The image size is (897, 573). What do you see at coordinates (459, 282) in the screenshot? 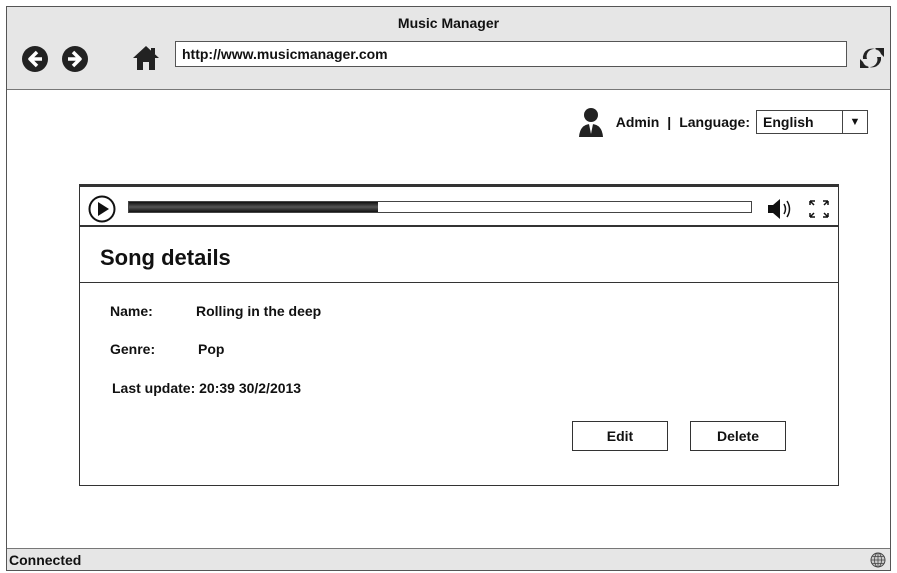
I see `panel-divider` at bounding box center [459, 282].